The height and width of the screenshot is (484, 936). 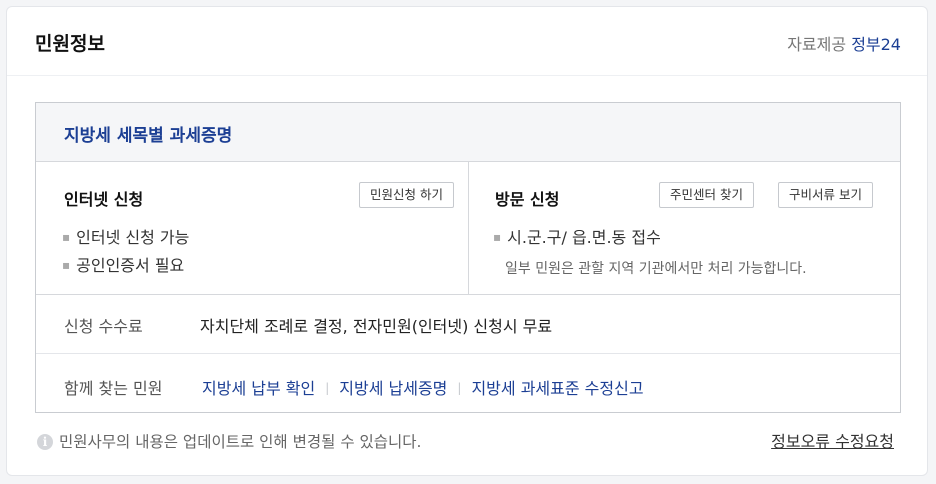 What do you see at coordinates (113, 388) in the screenshot?
I see `related-label: 함께 찾는 민원` at bounding box center [113, 388].